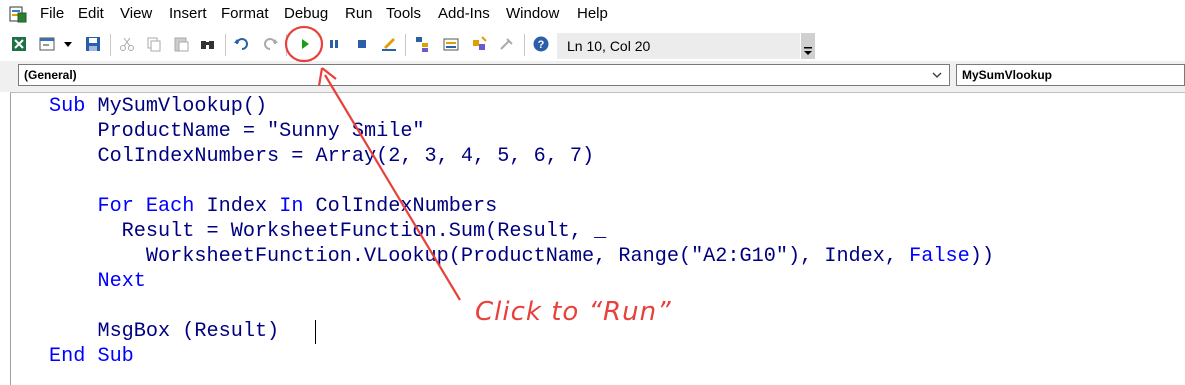  Describe the element at coordinates (304, 44) in the screenshot. I see `run-highlight-circle` at that location.